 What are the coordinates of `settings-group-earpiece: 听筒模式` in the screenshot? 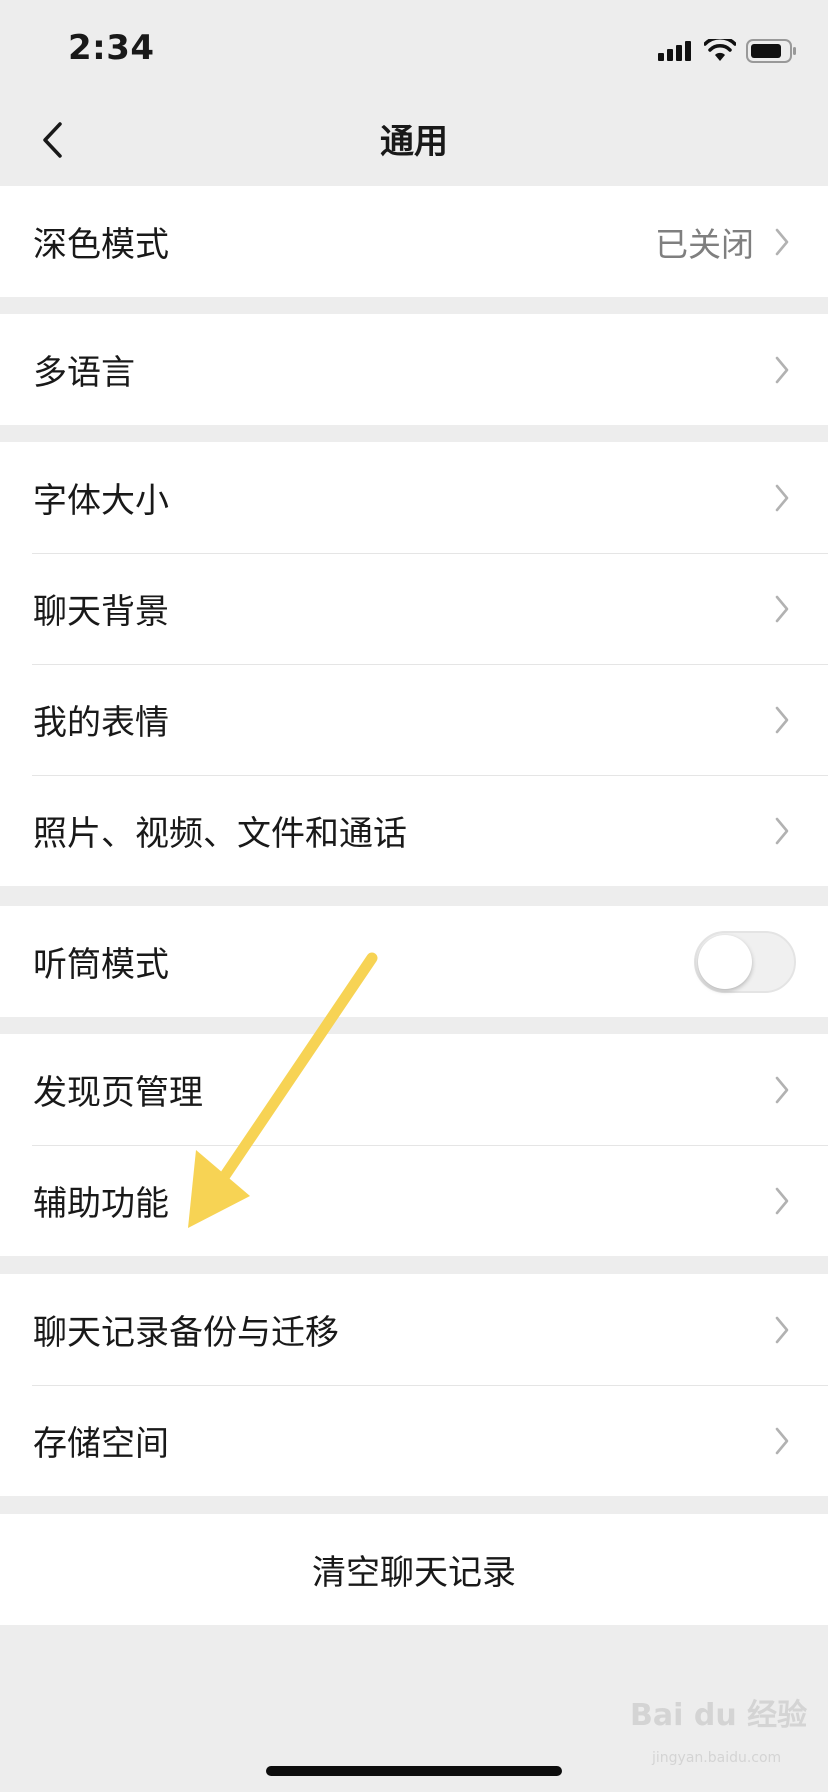 It's located at (414, 961).